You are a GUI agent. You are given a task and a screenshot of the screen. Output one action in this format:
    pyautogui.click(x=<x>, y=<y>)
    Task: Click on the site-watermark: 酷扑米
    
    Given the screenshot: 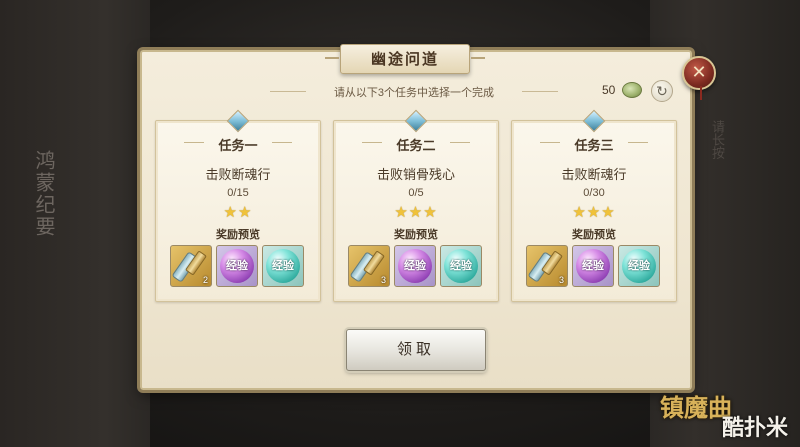 What is the action you would take?
    pyautogui.click(x=755, y=427)
    